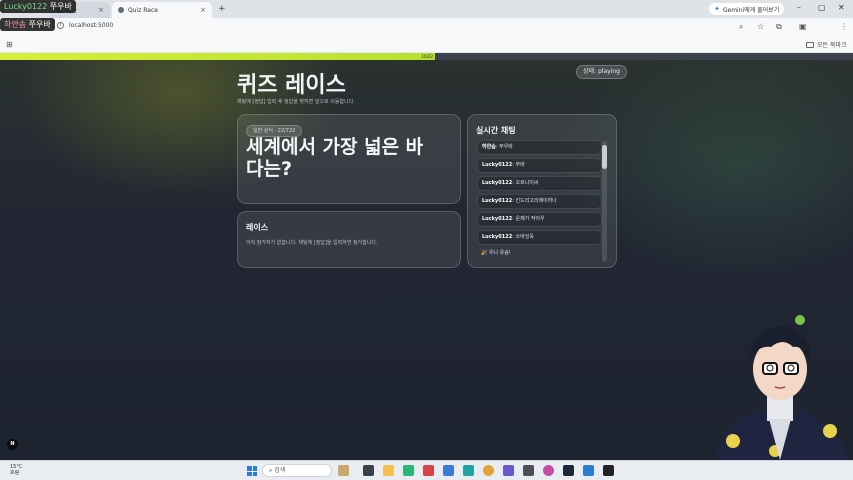 This screenshot has height=480, width=853. I want to click on browser-tab-strip: 디오 × Quiz Race × + ✦ Gemini에게 물어보기 – ▢ ✕, so click(426, 9).